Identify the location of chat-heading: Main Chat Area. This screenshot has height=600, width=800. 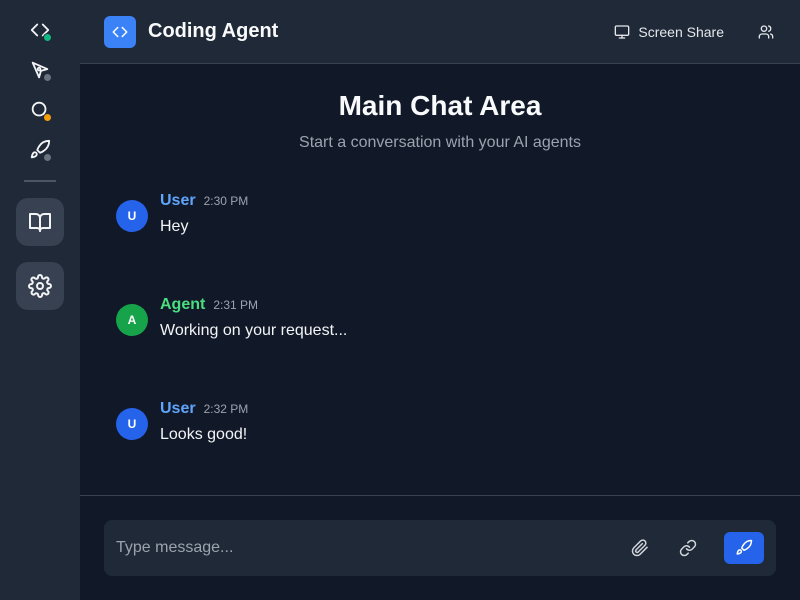
(440, 105).